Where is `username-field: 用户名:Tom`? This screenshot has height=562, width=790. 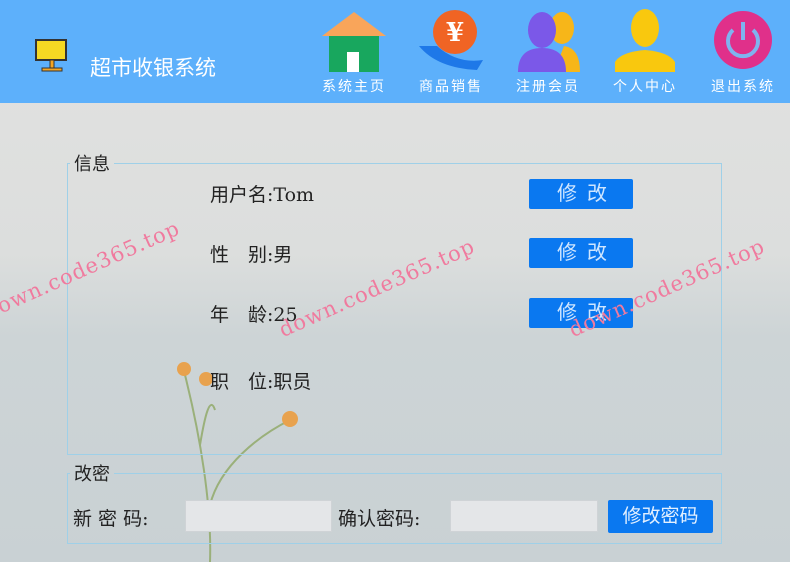 username-field: 用户名:Tom is located at coordinates (262, 195).